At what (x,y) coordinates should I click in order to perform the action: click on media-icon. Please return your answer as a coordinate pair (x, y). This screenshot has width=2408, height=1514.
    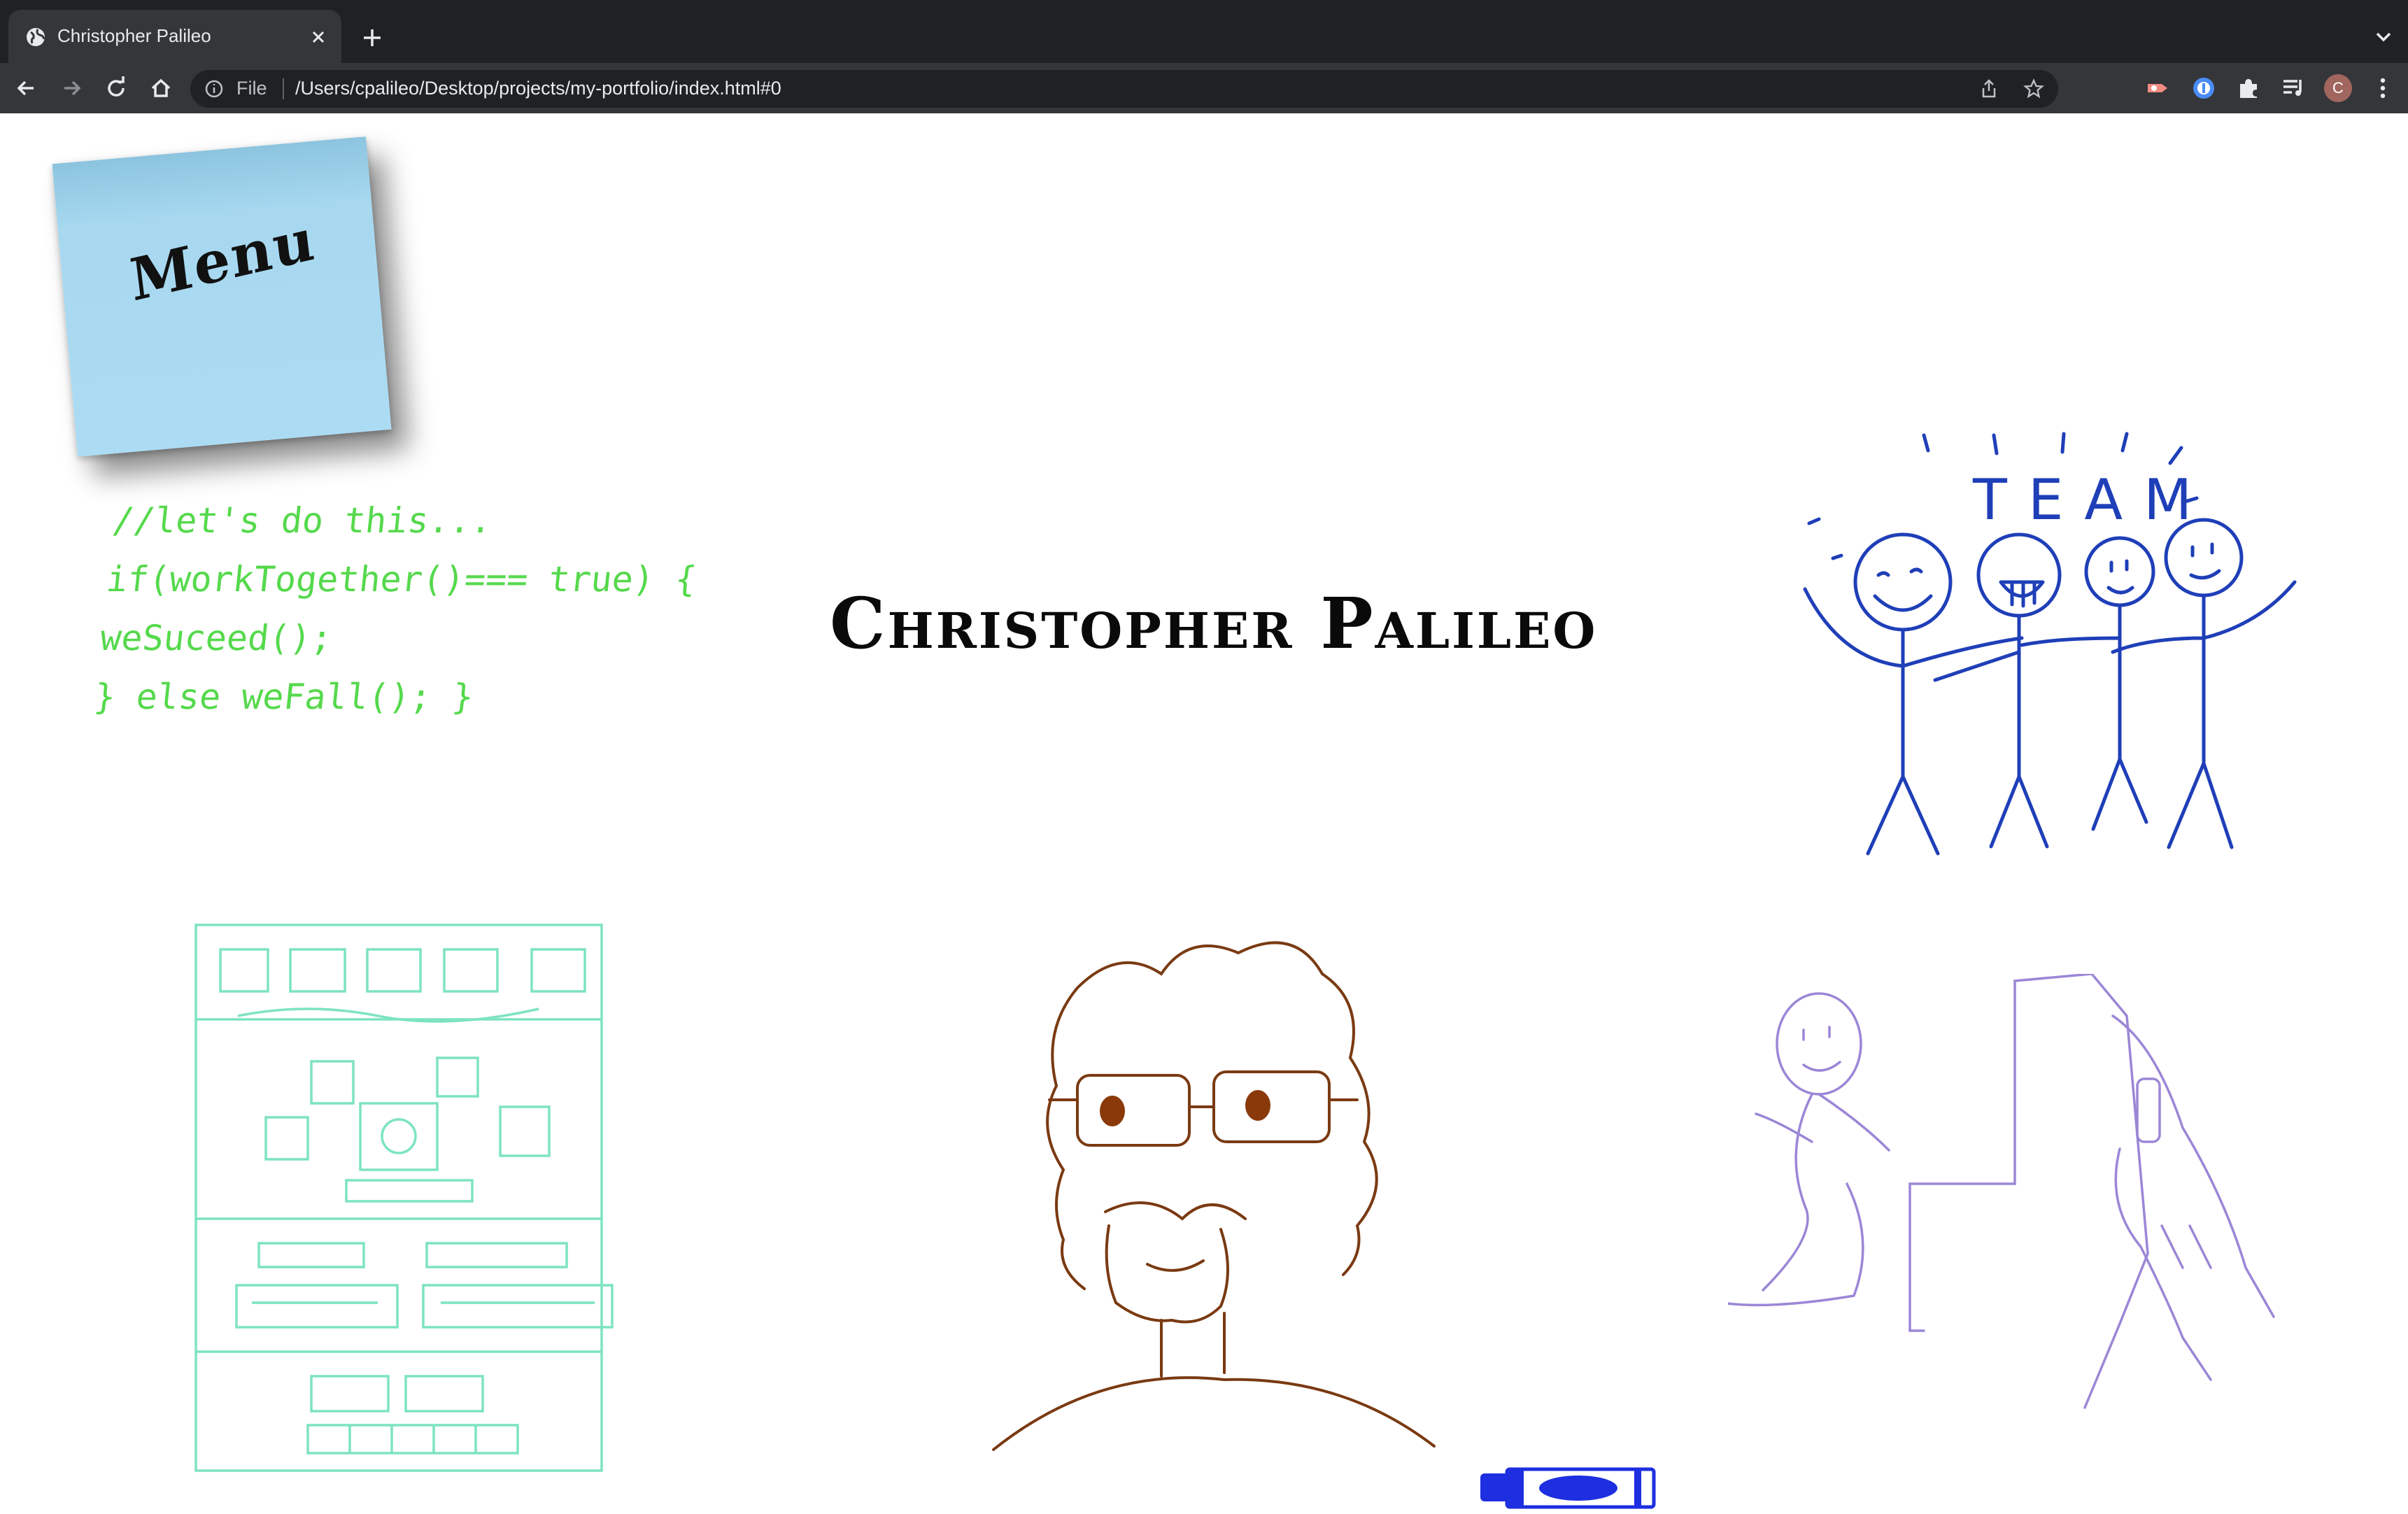
    Looking at the image, I should click on (2293, 88).